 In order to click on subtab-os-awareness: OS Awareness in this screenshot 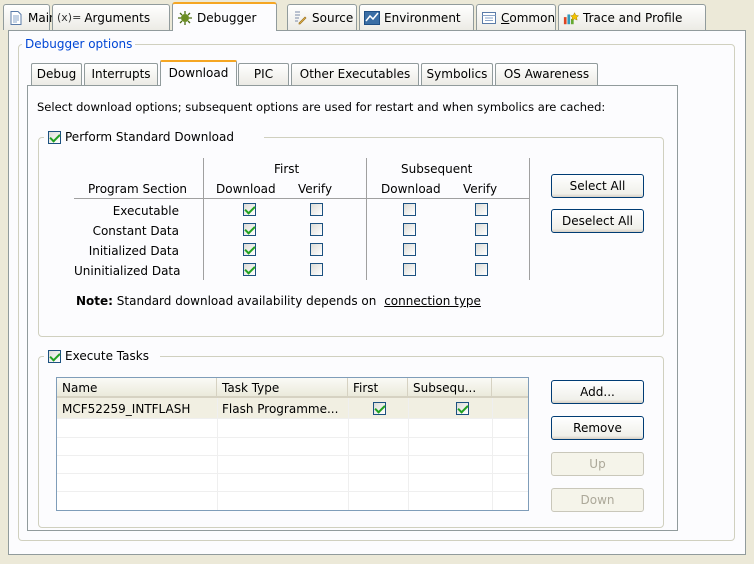, I will do `click(546, 74)`.